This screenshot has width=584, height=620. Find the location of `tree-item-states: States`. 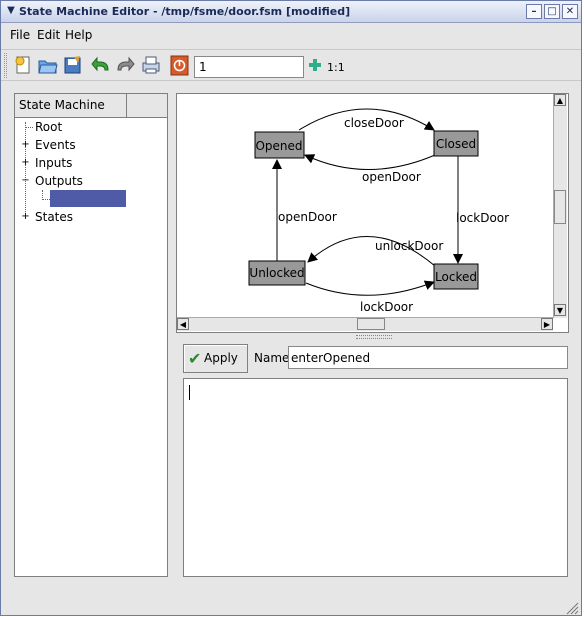

tree-item-states: States is located at coordinates (54, 217).